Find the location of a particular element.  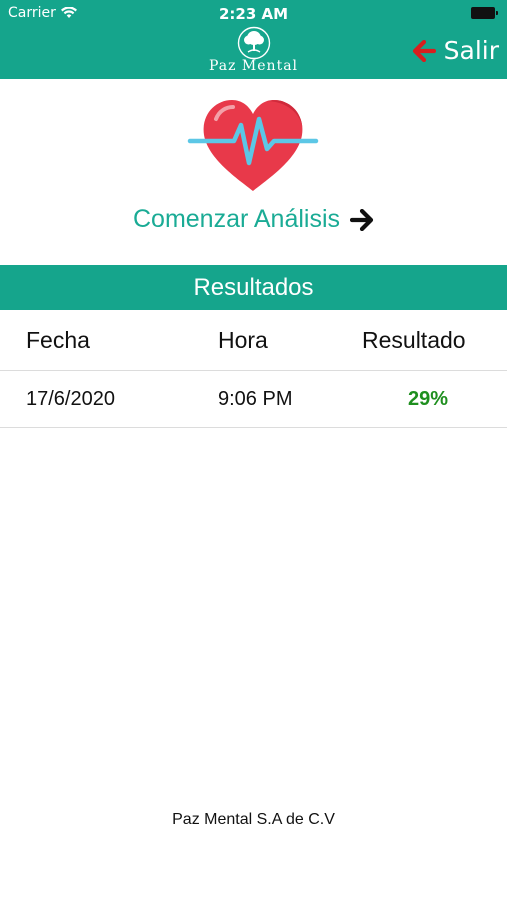

cell-resultado: 29% is located at coordinates (428, 398).